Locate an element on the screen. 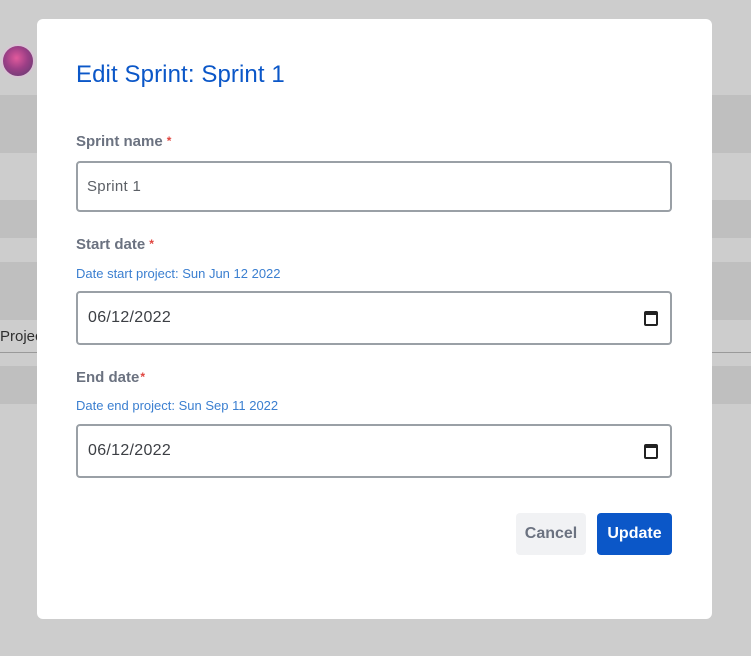 The height and width of the screenshot is (656, 751). update-button: Update is located at coordinates (634, 534).